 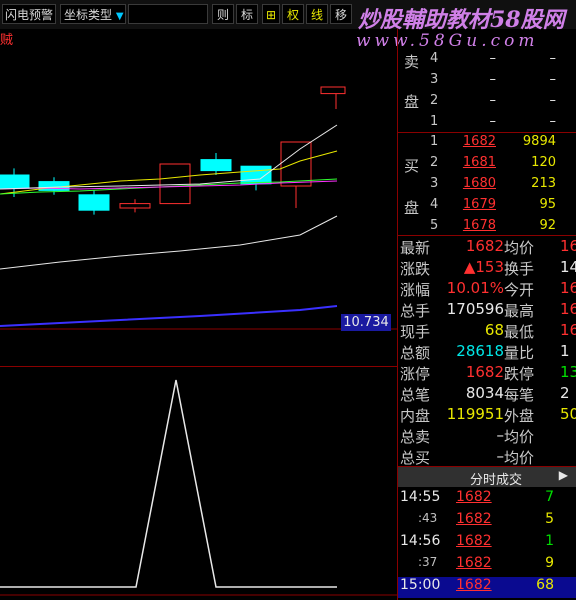 I want to click on tick-row: 14:56 1682 1, so click(x=487, y=543).